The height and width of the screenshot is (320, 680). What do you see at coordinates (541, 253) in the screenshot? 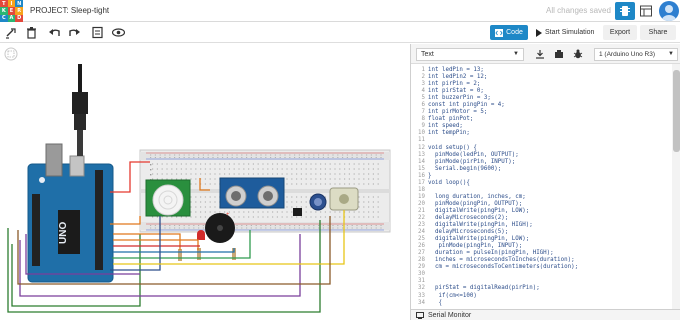
I see `code-line: 27 duration = pulseIn(pingPin, HIGH);` at bounding box center [541, 253].